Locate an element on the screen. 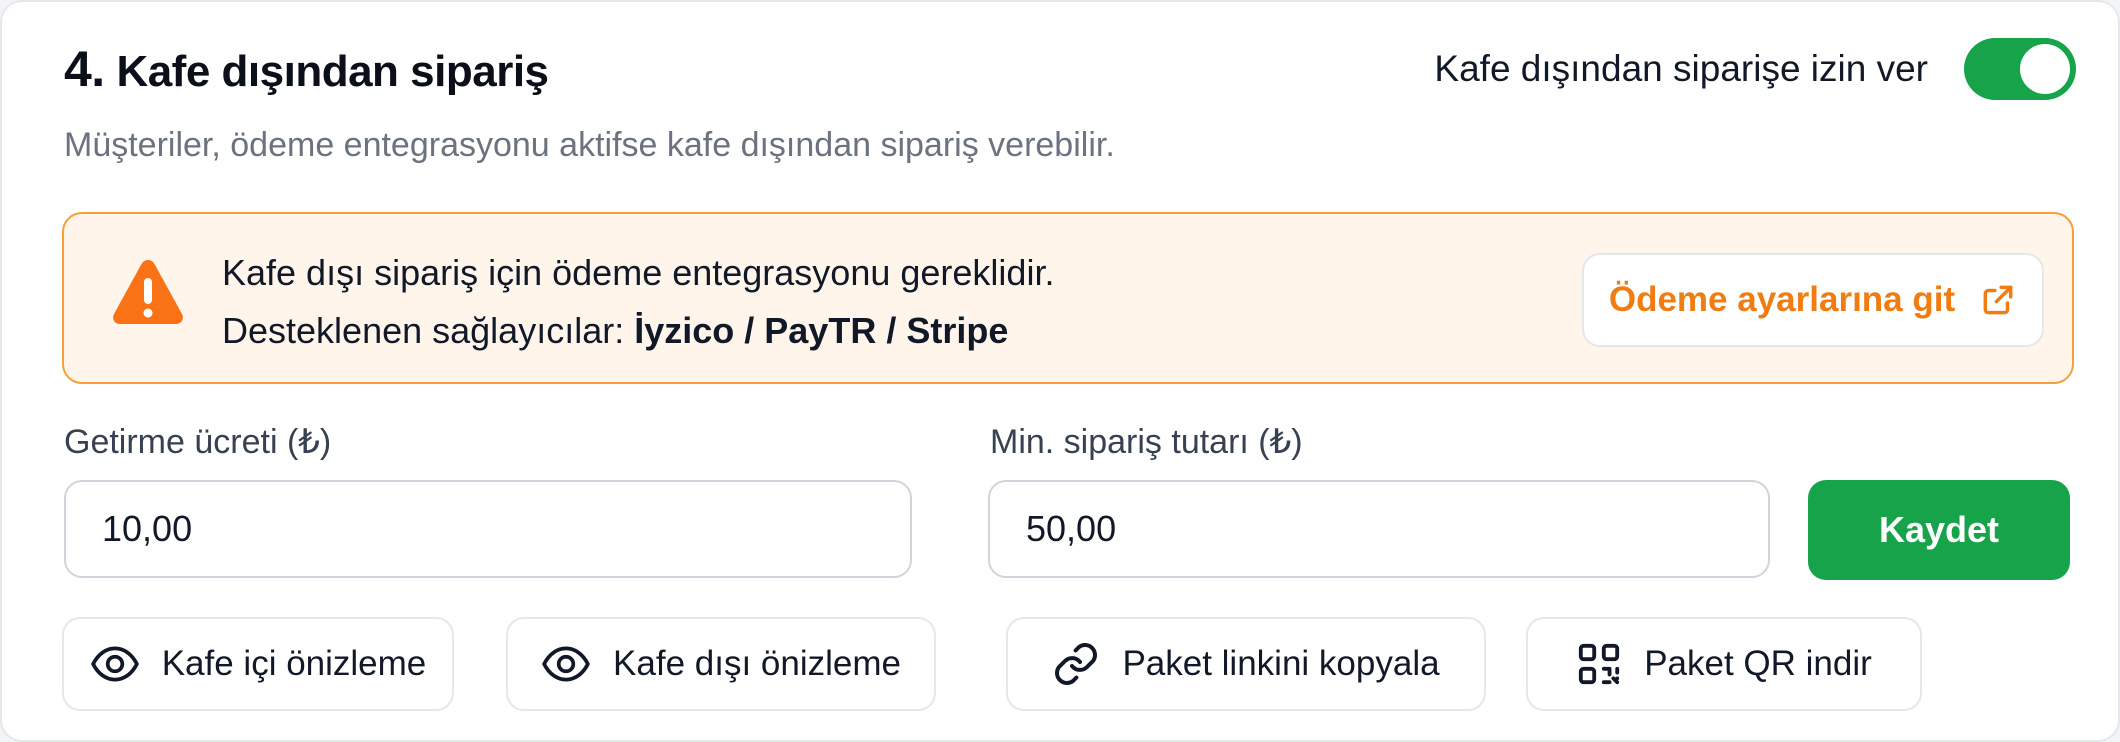  copy-package-link-button: Paket linkini kopyala is located at coordinates (1246, 664).